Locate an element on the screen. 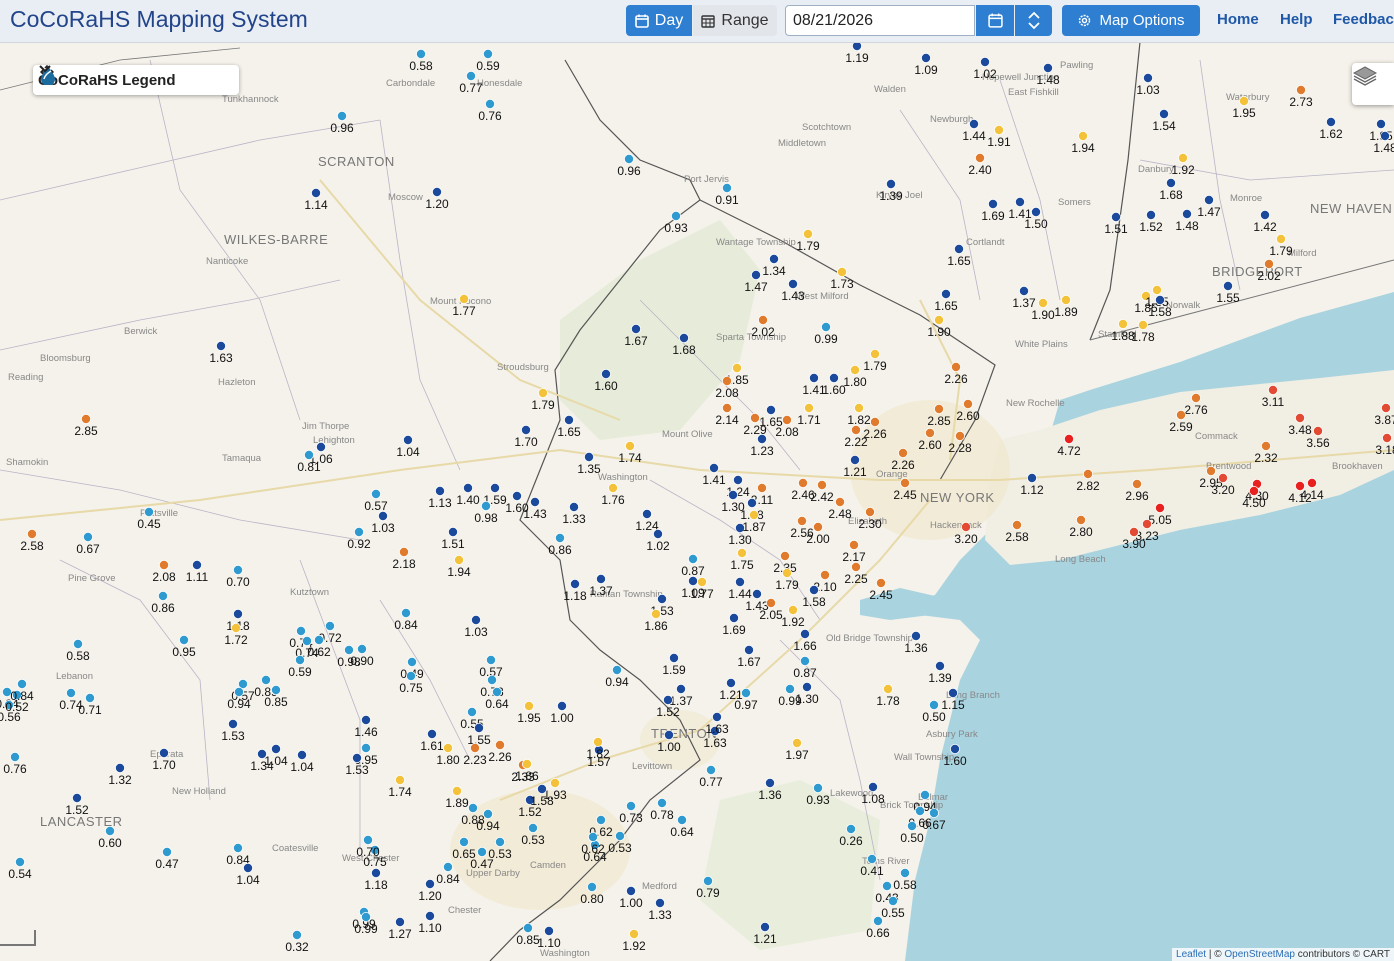 The image size is (1394, 961). station-marker: 1.69 is located at coordinates (734, 625).